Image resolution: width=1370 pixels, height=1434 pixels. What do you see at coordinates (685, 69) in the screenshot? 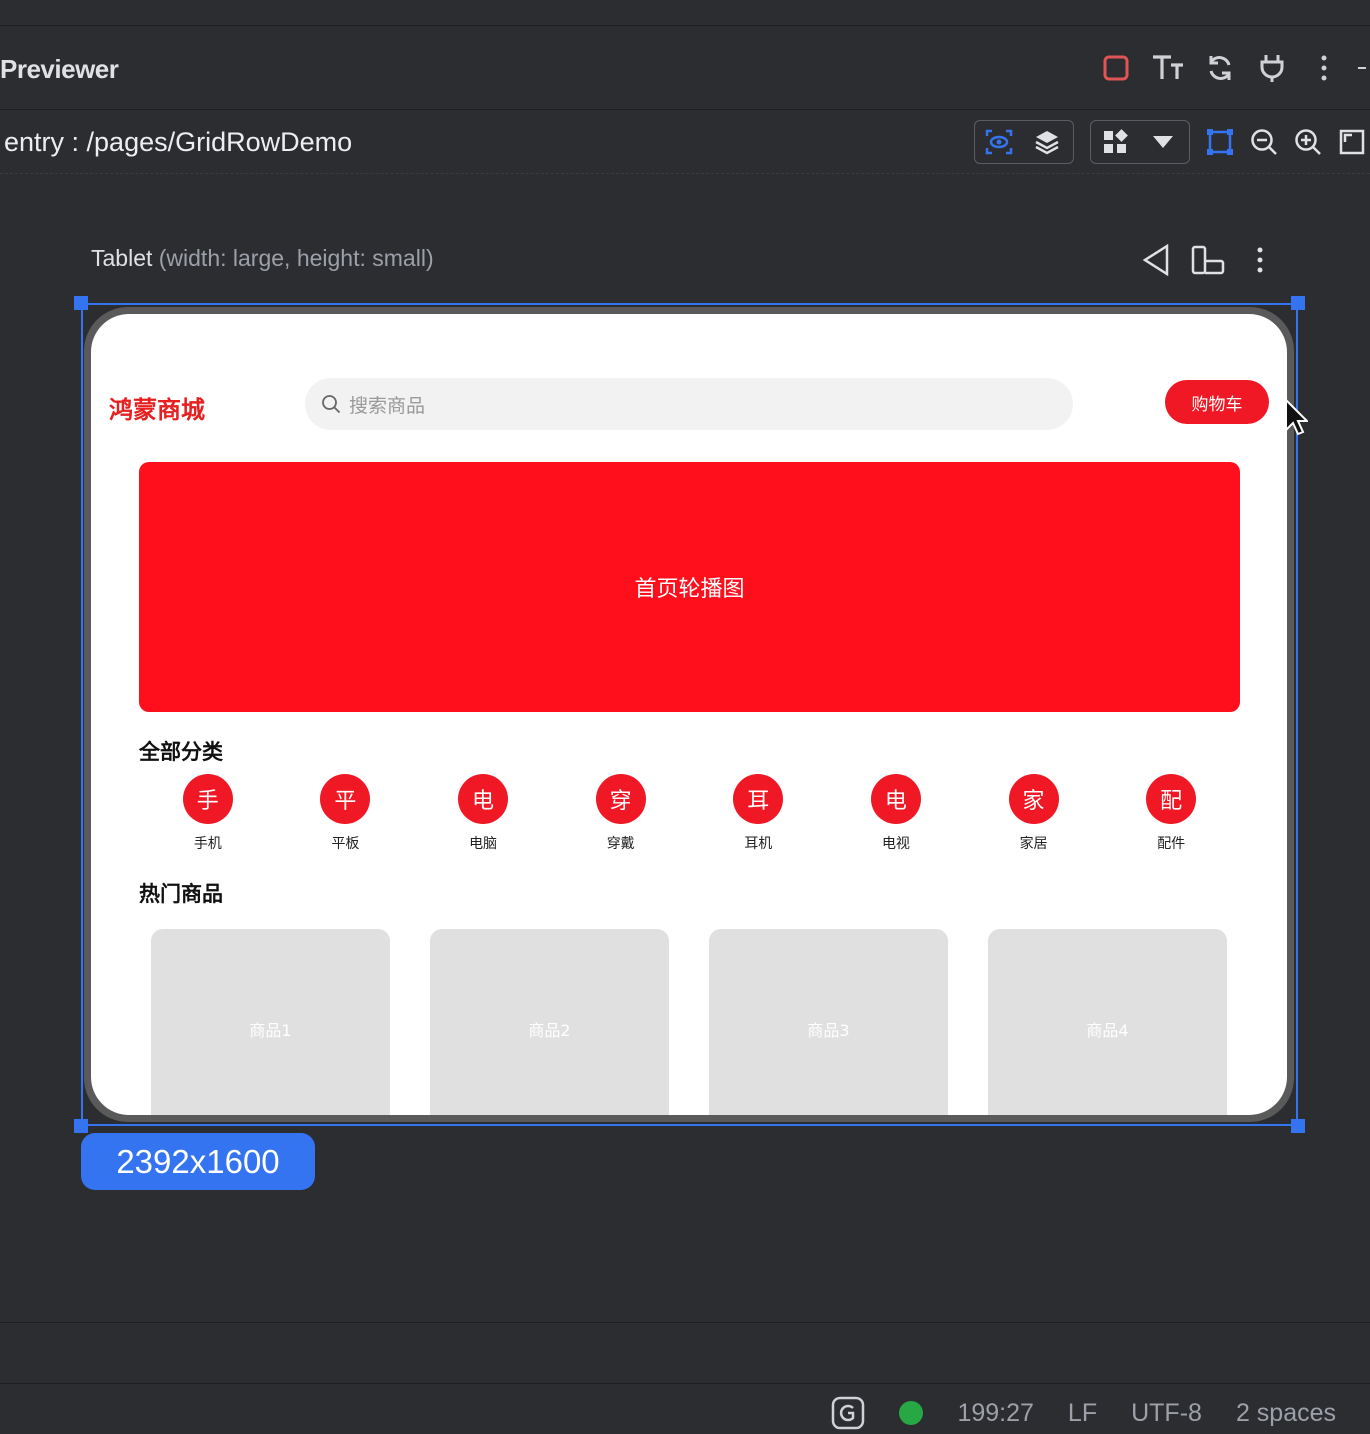
I see `previewer-titlebar: Previewer` at bounding box center [685, 69].